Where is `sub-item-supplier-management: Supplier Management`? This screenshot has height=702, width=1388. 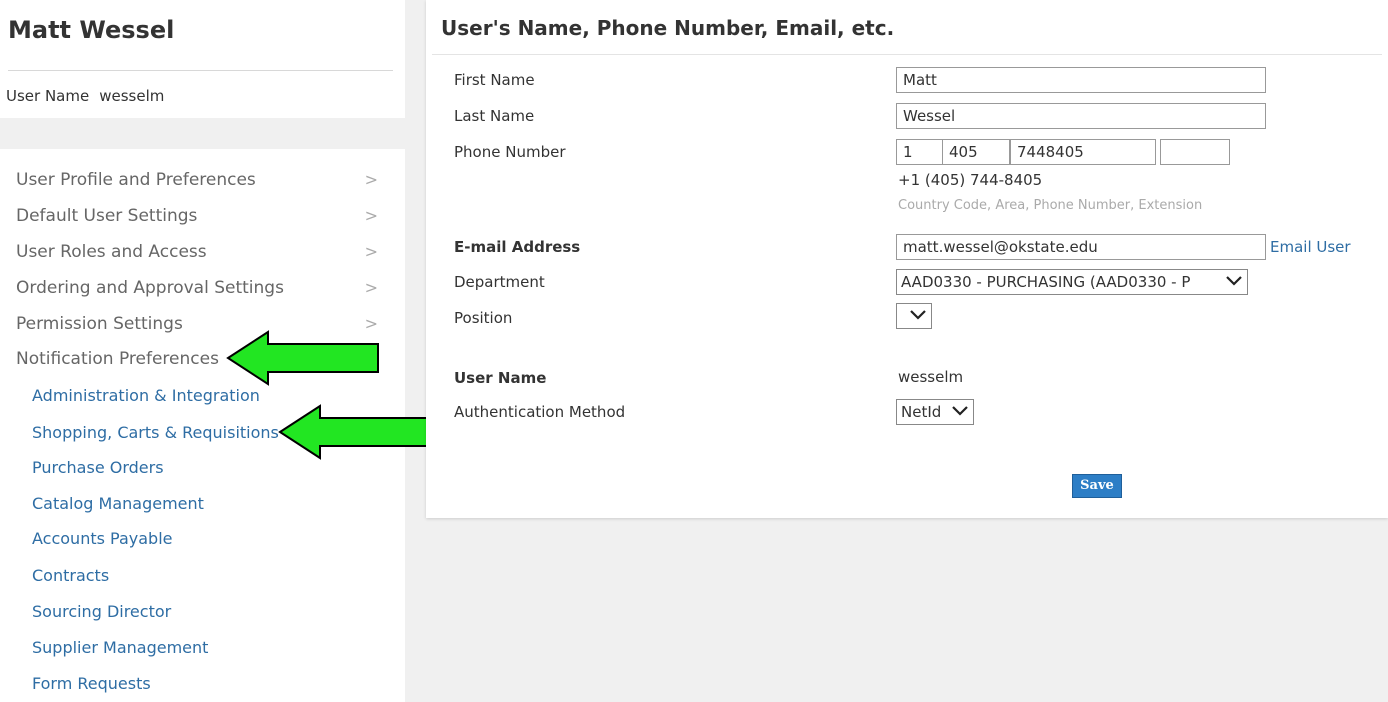 sub-item-supplier-management: Supplier Management is located at coordinates (120, 648).